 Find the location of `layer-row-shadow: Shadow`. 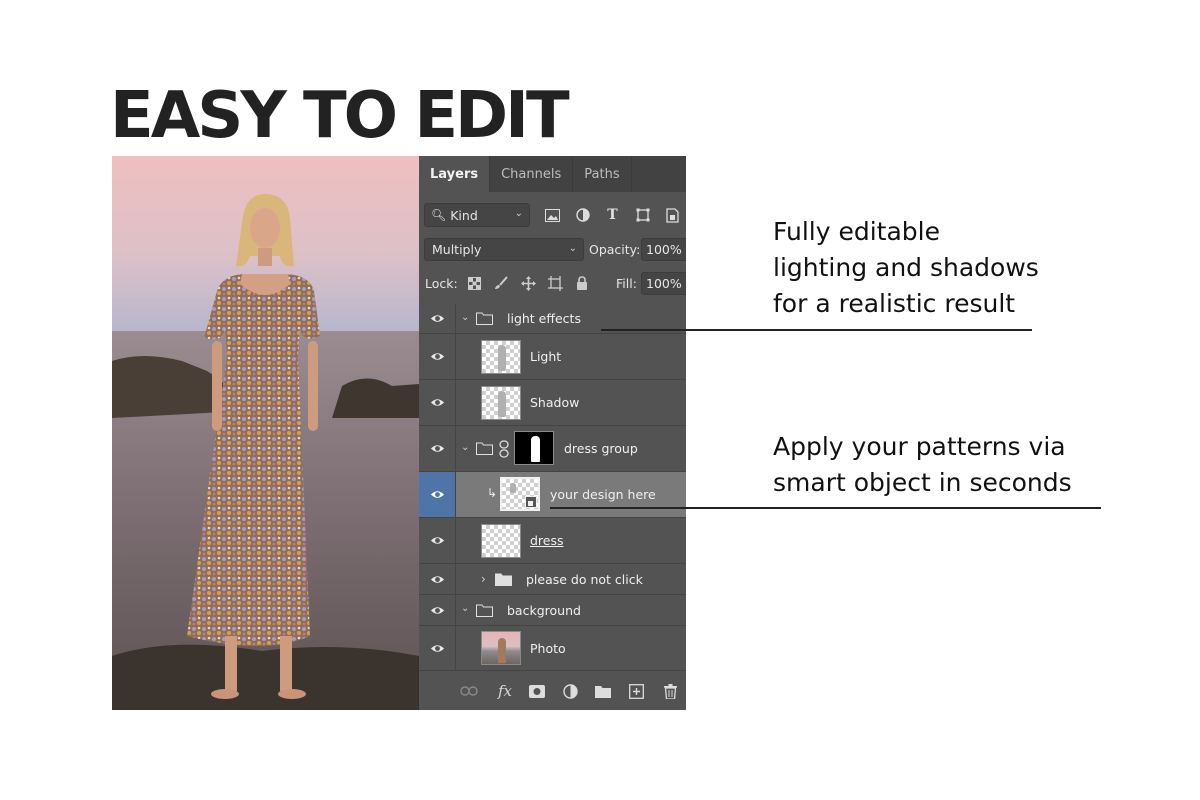

layer-row-shadow: Shadow is located at coordinates (552, 403).